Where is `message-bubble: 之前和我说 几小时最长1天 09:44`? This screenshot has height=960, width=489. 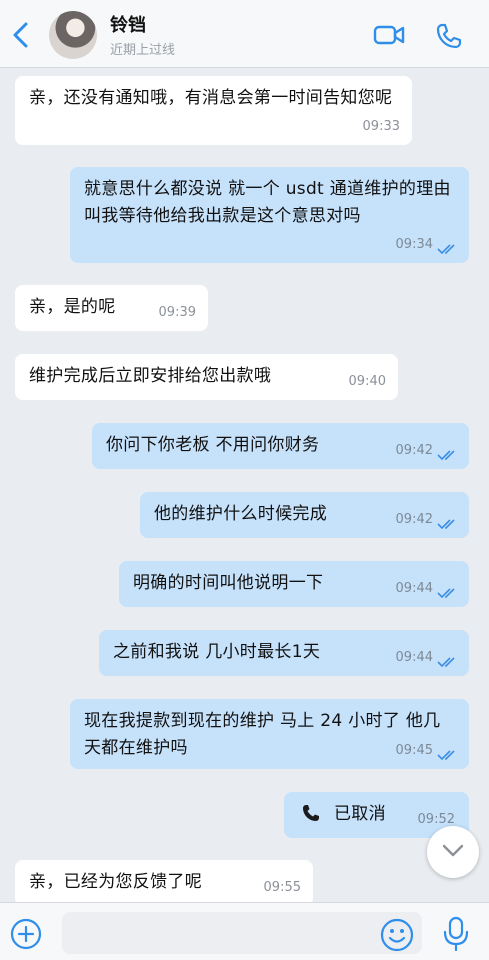
message-bubble: 之前和我说 几小时最长1天 09:44 is located at coordinates (284, 653).